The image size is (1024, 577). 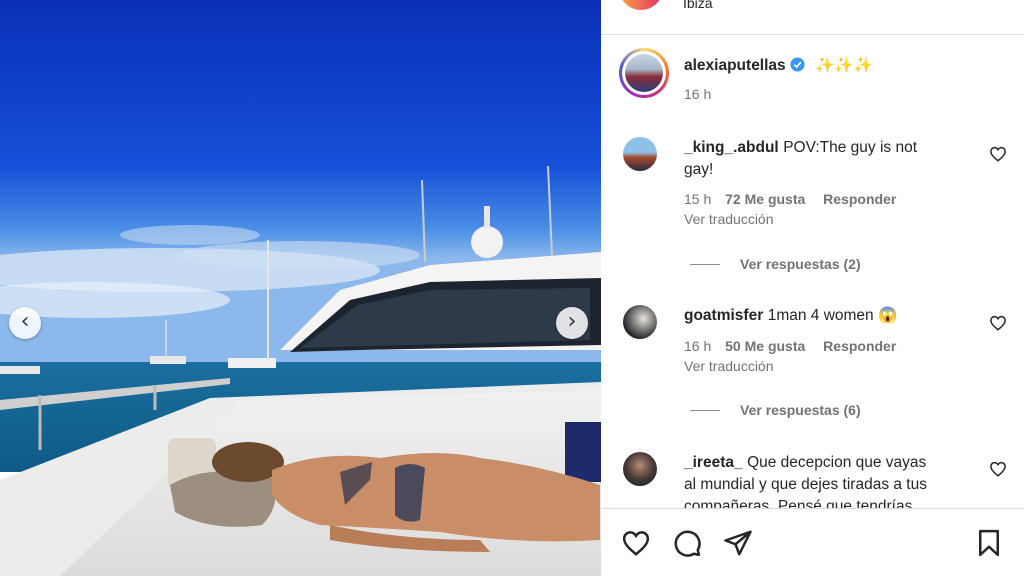 I want to click on verified-badge-icon, so click(x=797, y=64).